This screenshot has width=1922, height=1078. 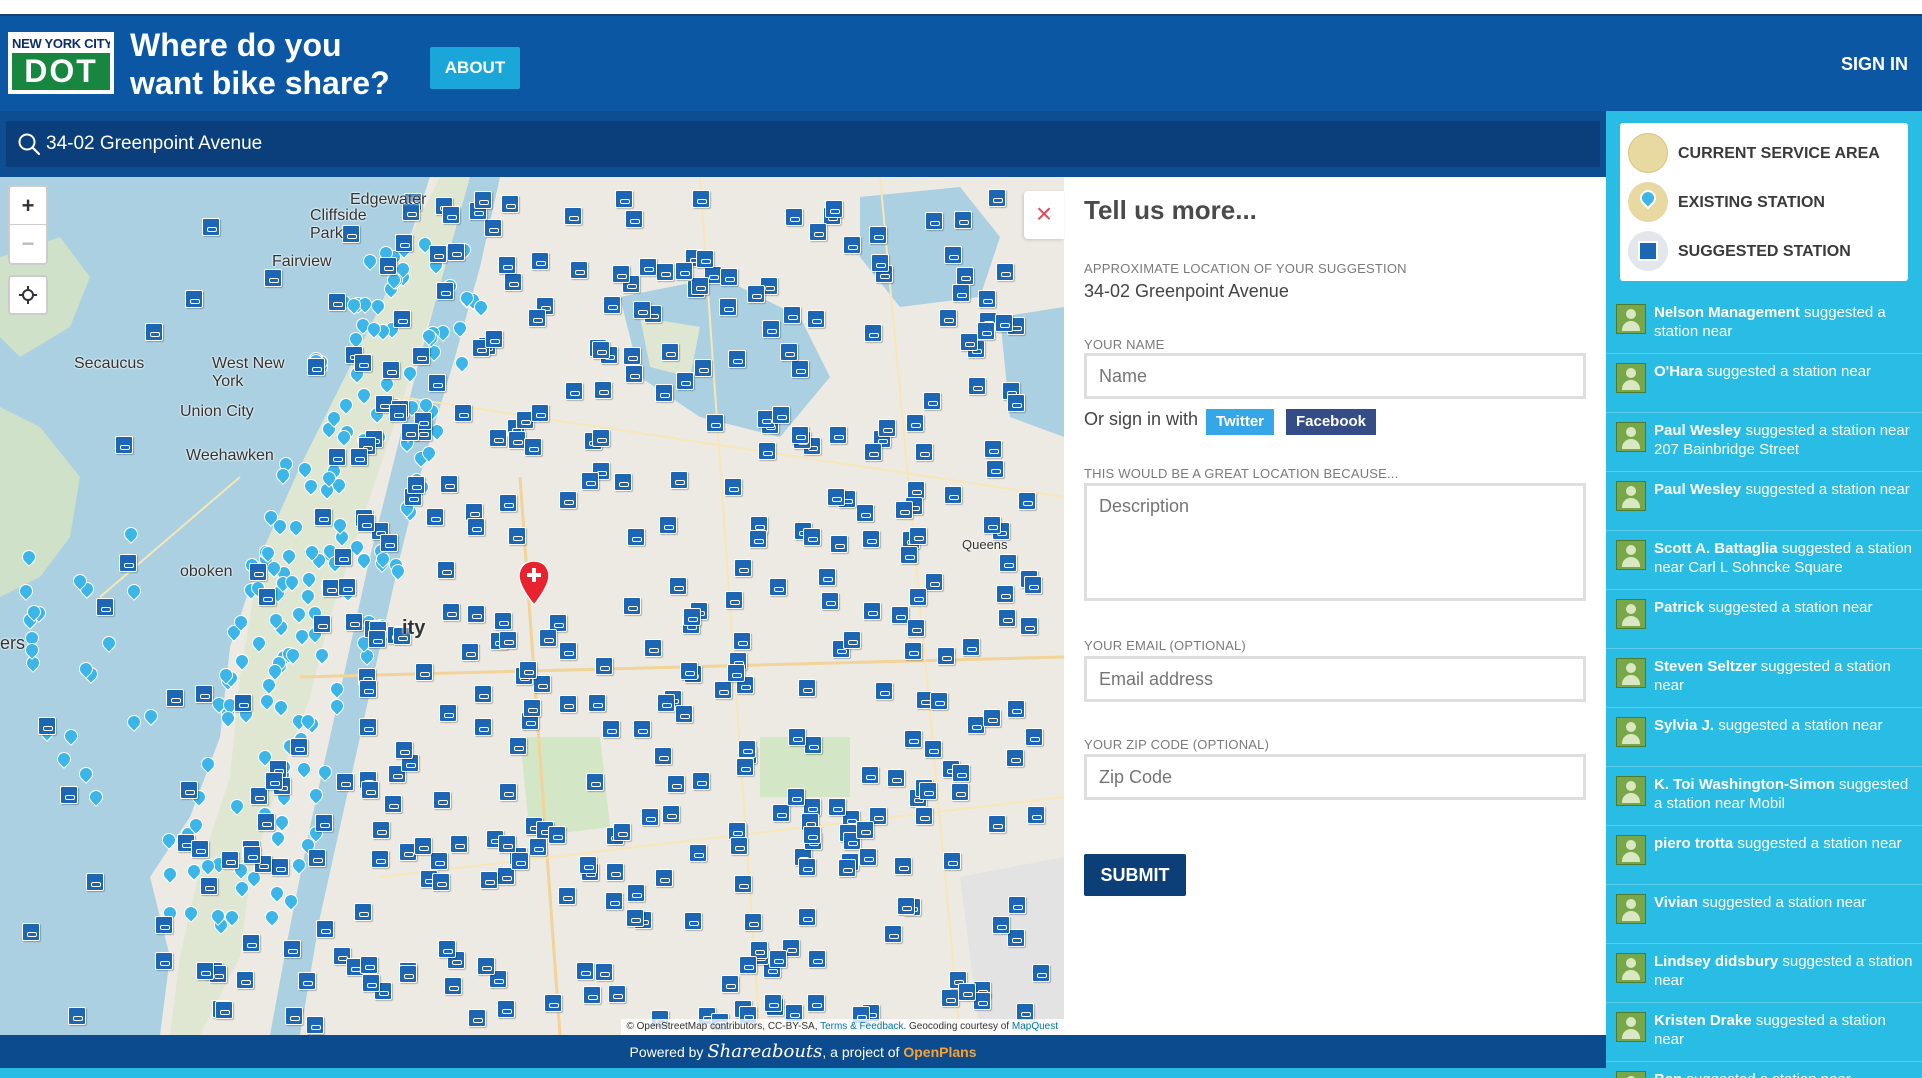 What do you see at coordinates (1764, 619) in the screenshot?
I see `activity-item: Patrick suggested a station near` at bounding box center [1764, 619].